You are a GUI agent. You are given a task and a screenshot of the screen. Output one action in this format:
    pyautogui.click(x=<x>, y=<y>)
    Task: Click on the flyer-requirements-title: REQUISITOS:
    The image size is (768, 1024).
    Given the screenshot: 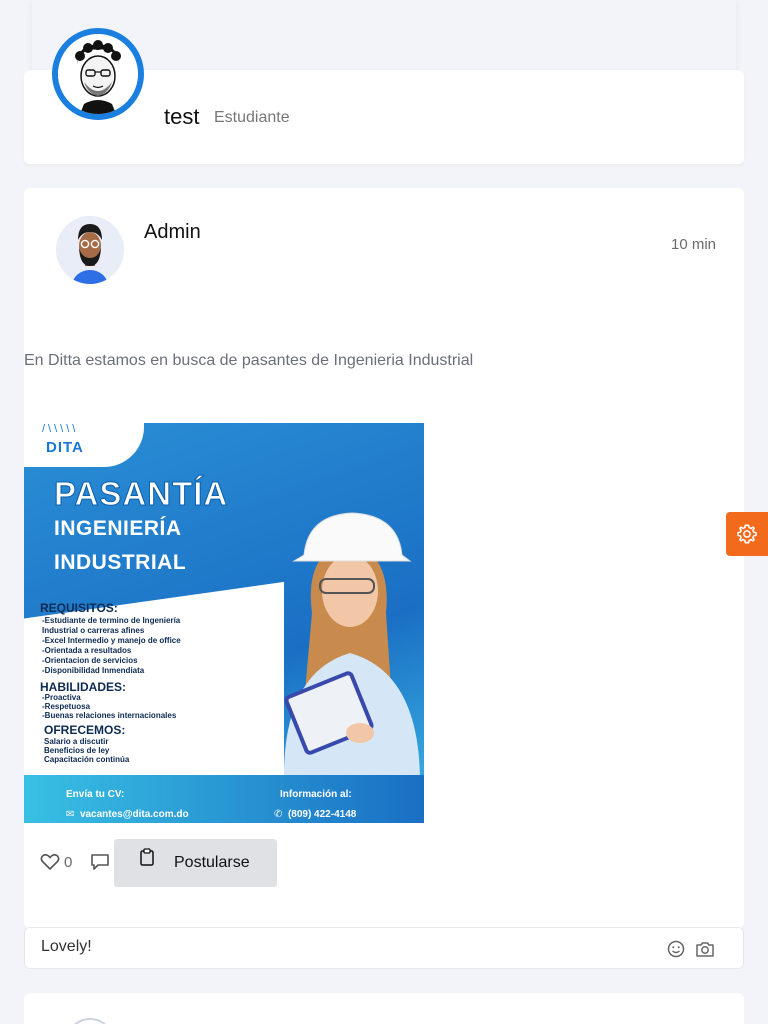 What is the action you would take?
    pyautogui.click(x=79, y=608)
    